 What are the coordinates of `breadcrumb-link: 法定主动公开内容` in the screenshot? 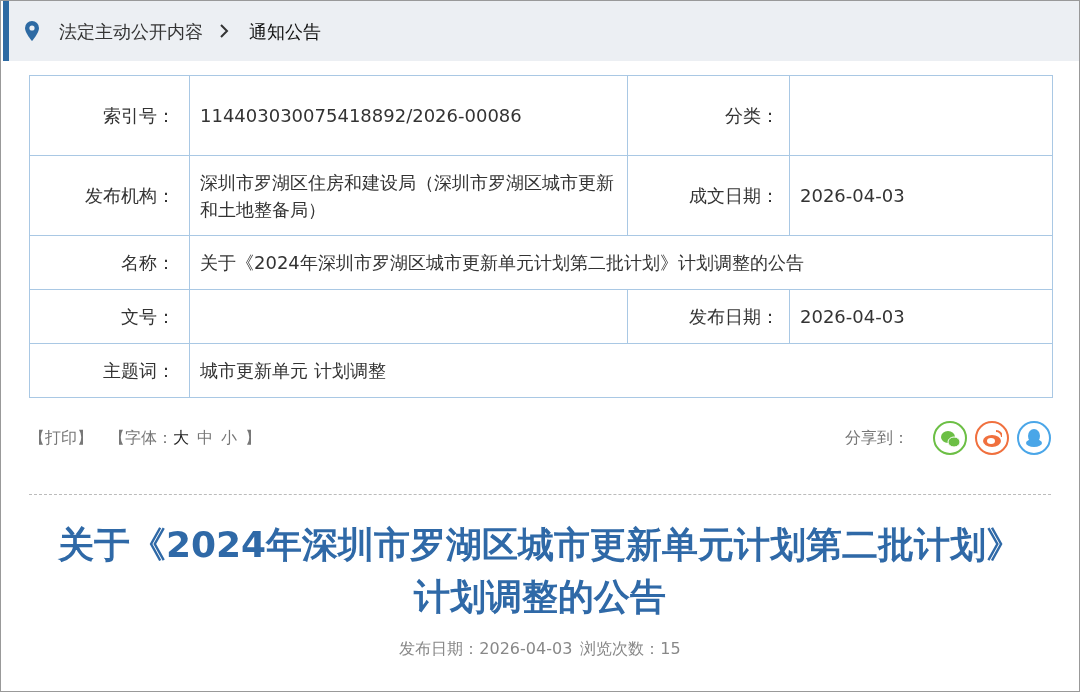 It's located at (131, 31).